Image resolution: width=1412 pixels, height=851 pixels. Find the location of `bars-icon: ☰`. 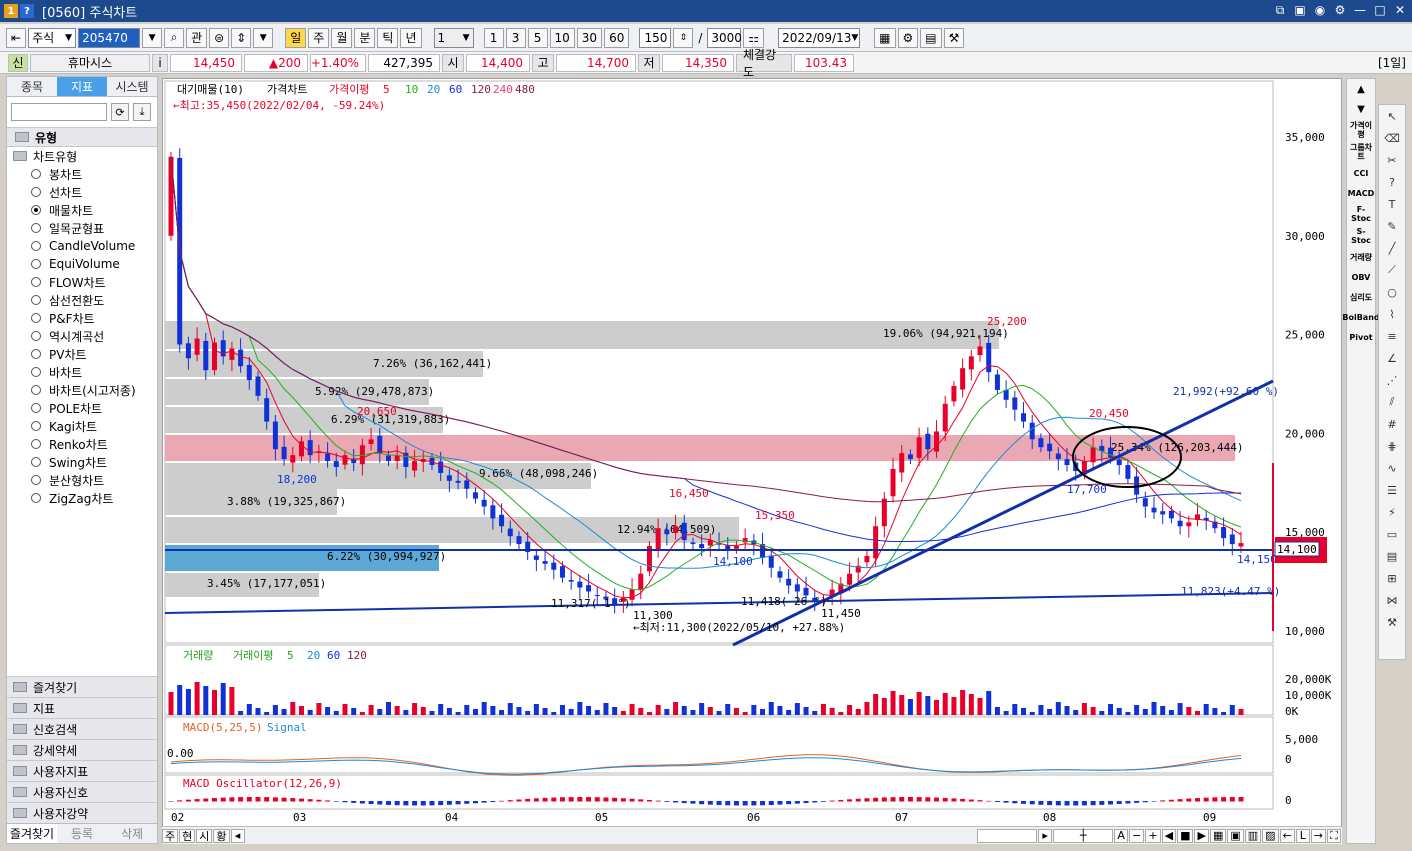

bars-icon: ☰ is located at coordinates (1392, 490).